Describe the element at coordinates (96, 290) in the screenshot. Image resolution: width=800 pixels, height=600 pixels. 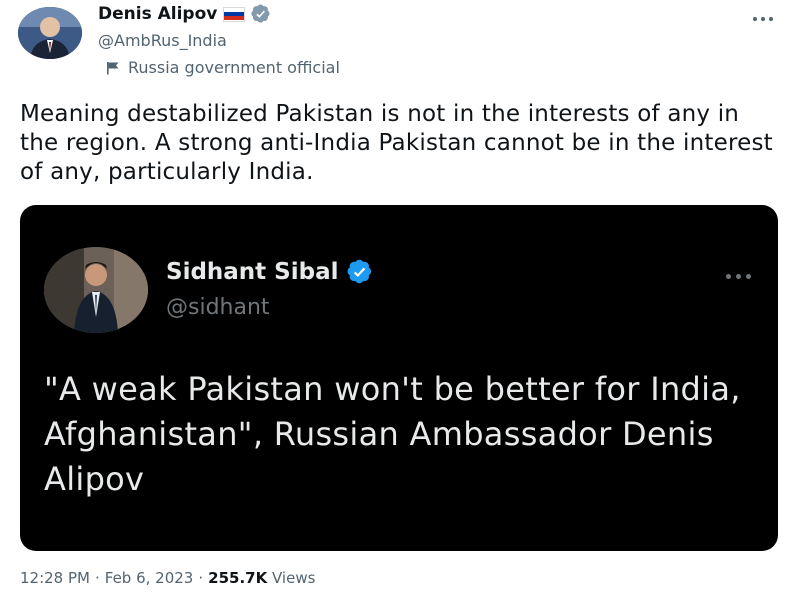
I see `quoted-author-avatar` at that location.